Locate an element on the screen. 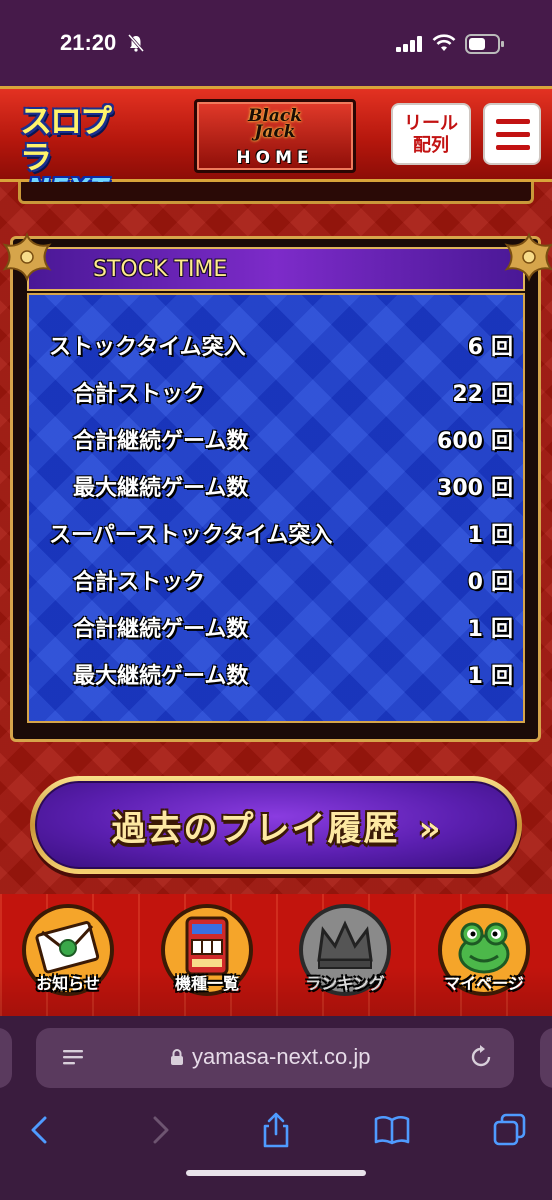  url-text: yamasa-next.co.jp is located at coordinates (281, 1056).